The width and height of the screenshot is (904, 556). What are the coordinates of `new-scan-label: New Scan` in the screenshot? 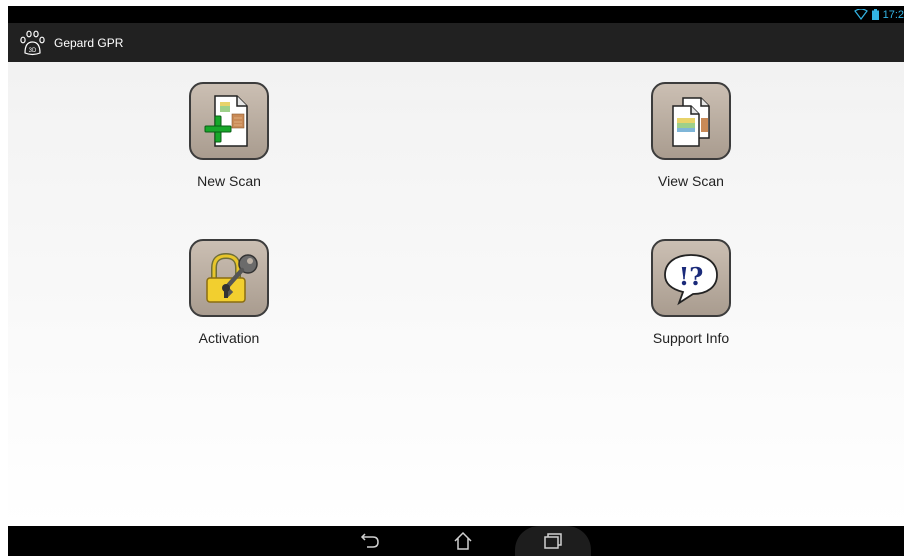 It's located at (229, 181).